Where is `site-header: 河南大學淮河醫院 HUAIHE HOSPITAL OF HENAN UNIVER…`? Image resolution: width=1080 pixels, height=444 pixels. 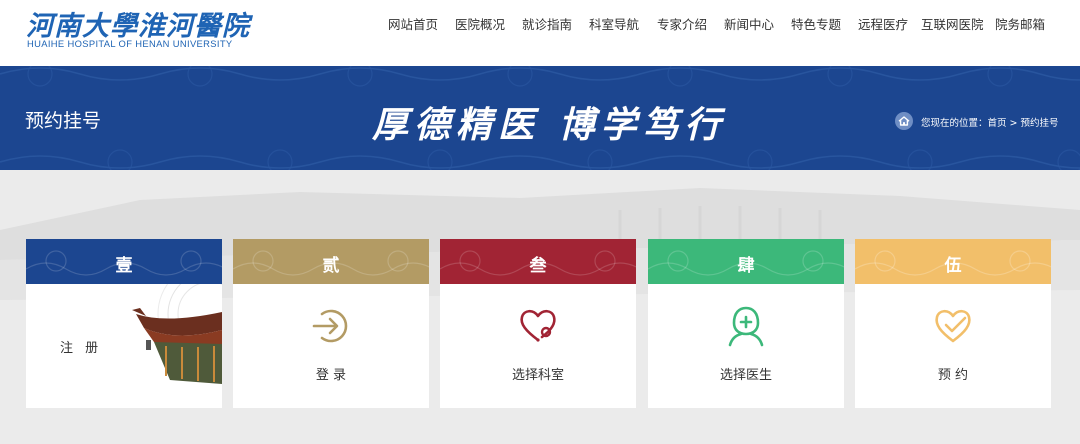
site-header: 河南大學淮河醫院 HUAIHE HOSPITAL OF HENAN UNIVER… is located at coordinates (540, 33).